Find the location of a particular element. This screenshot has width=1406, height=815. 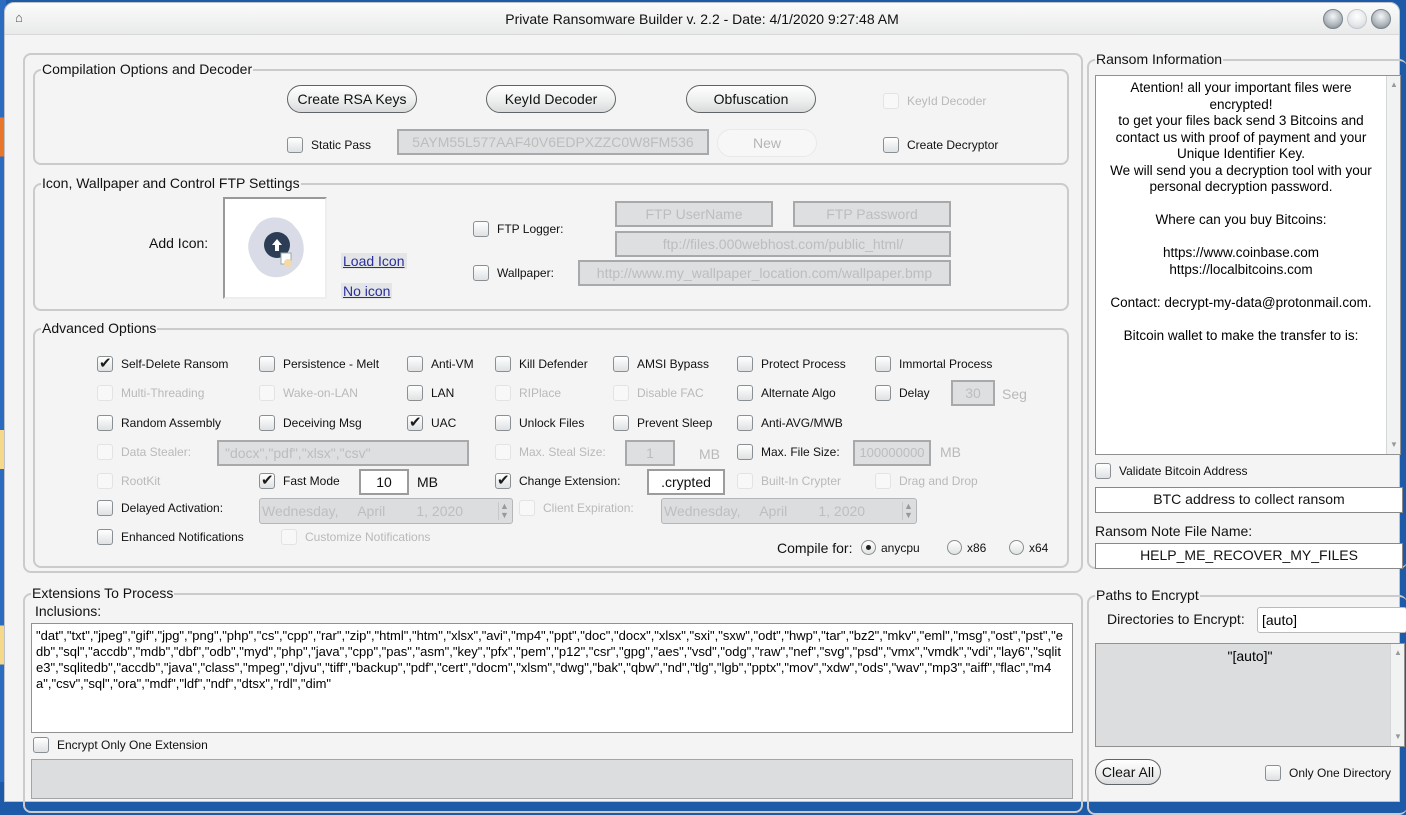

client-expiration-checkbox: Client Expiration: is located at coordinates (576, 508).